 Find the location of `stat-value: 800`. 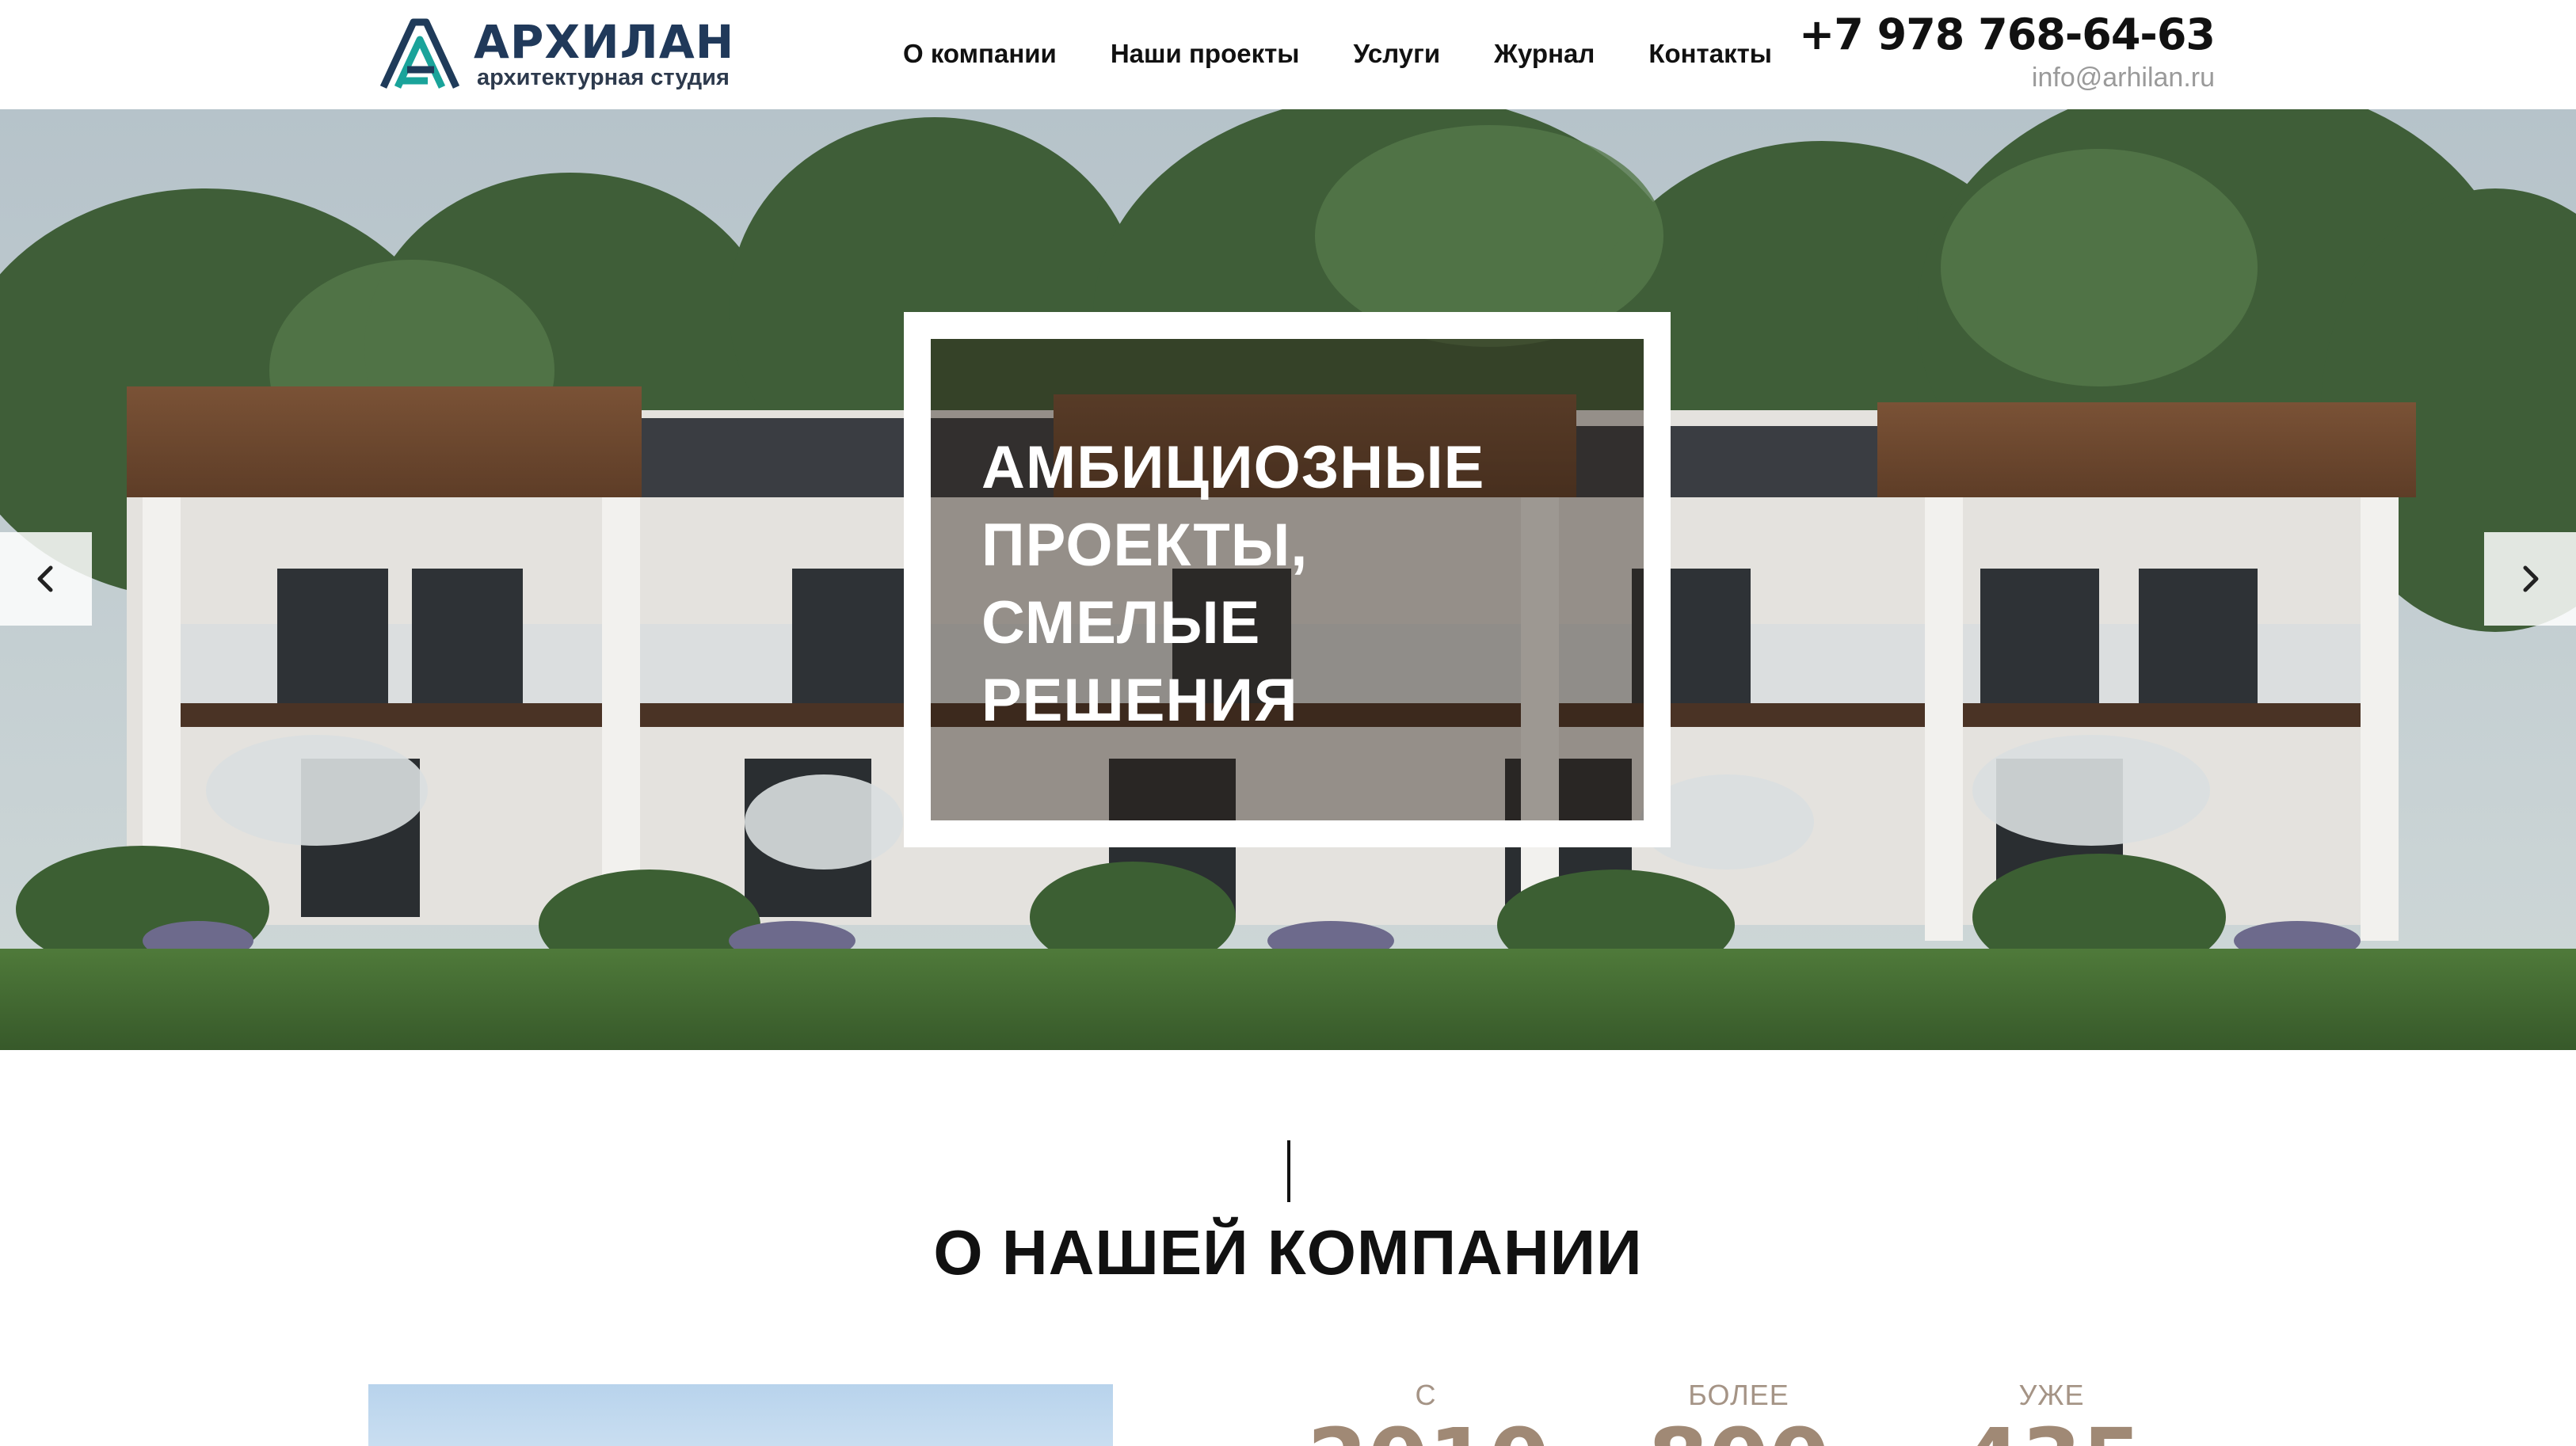

stat-value: 800 is located at coordinates (1739, 1429).